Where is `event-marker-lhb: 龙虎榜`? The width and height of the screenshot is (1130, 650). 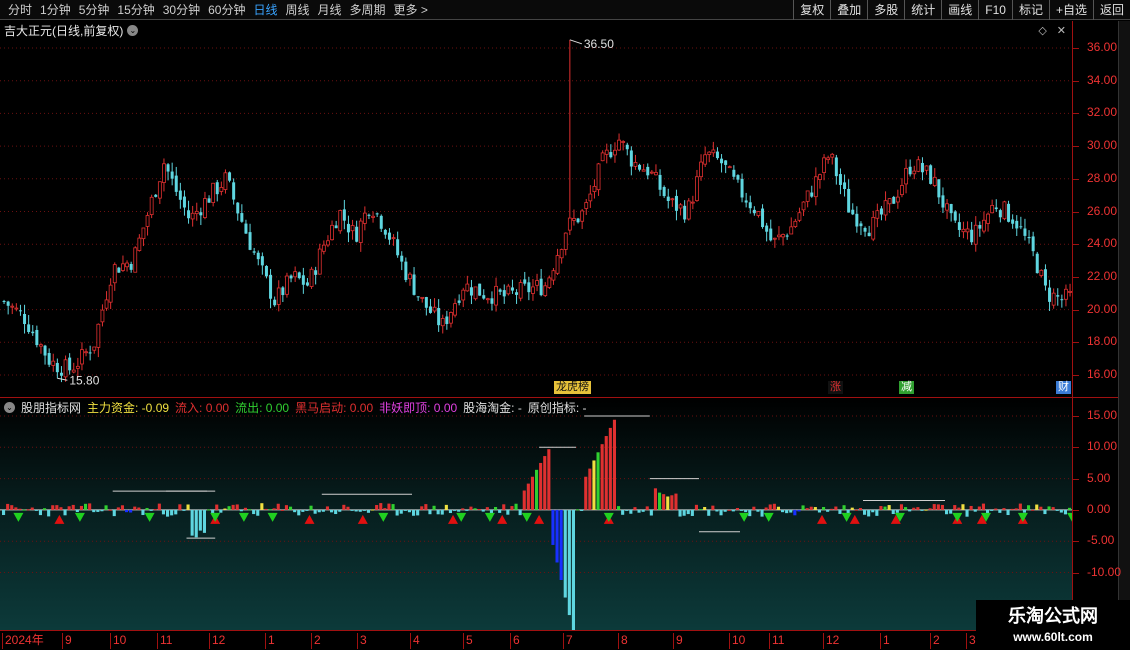 event-marker-lhb: 龙虎榜 is located at coordinates (572, 387).